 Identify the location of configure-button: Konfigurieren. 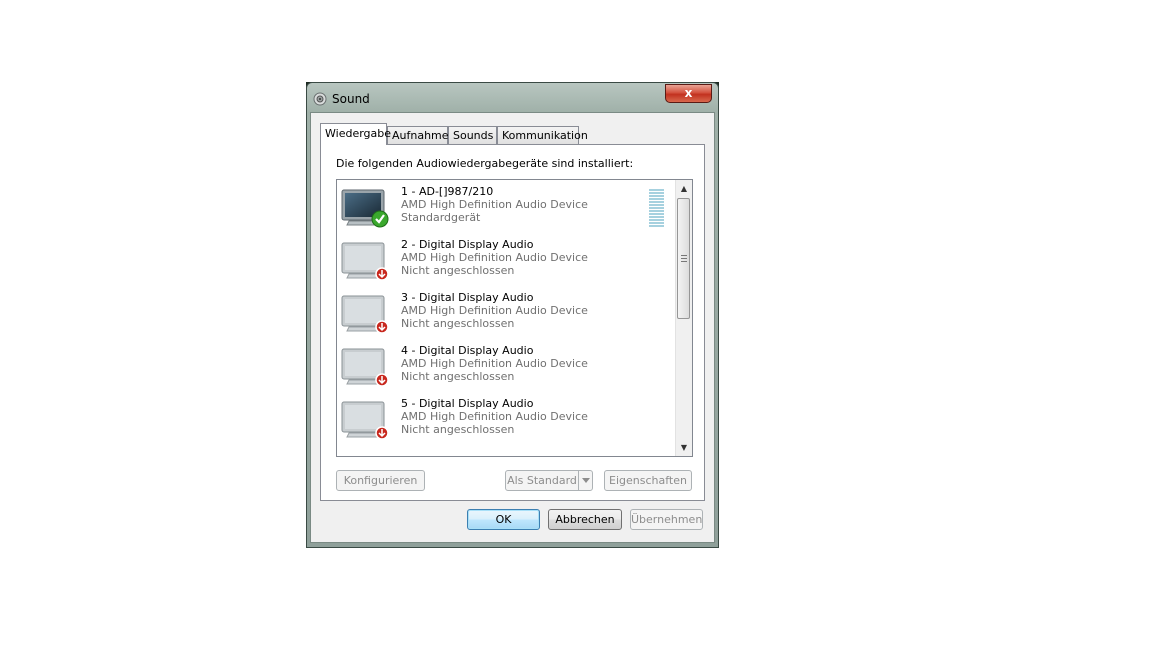
(380, 480).